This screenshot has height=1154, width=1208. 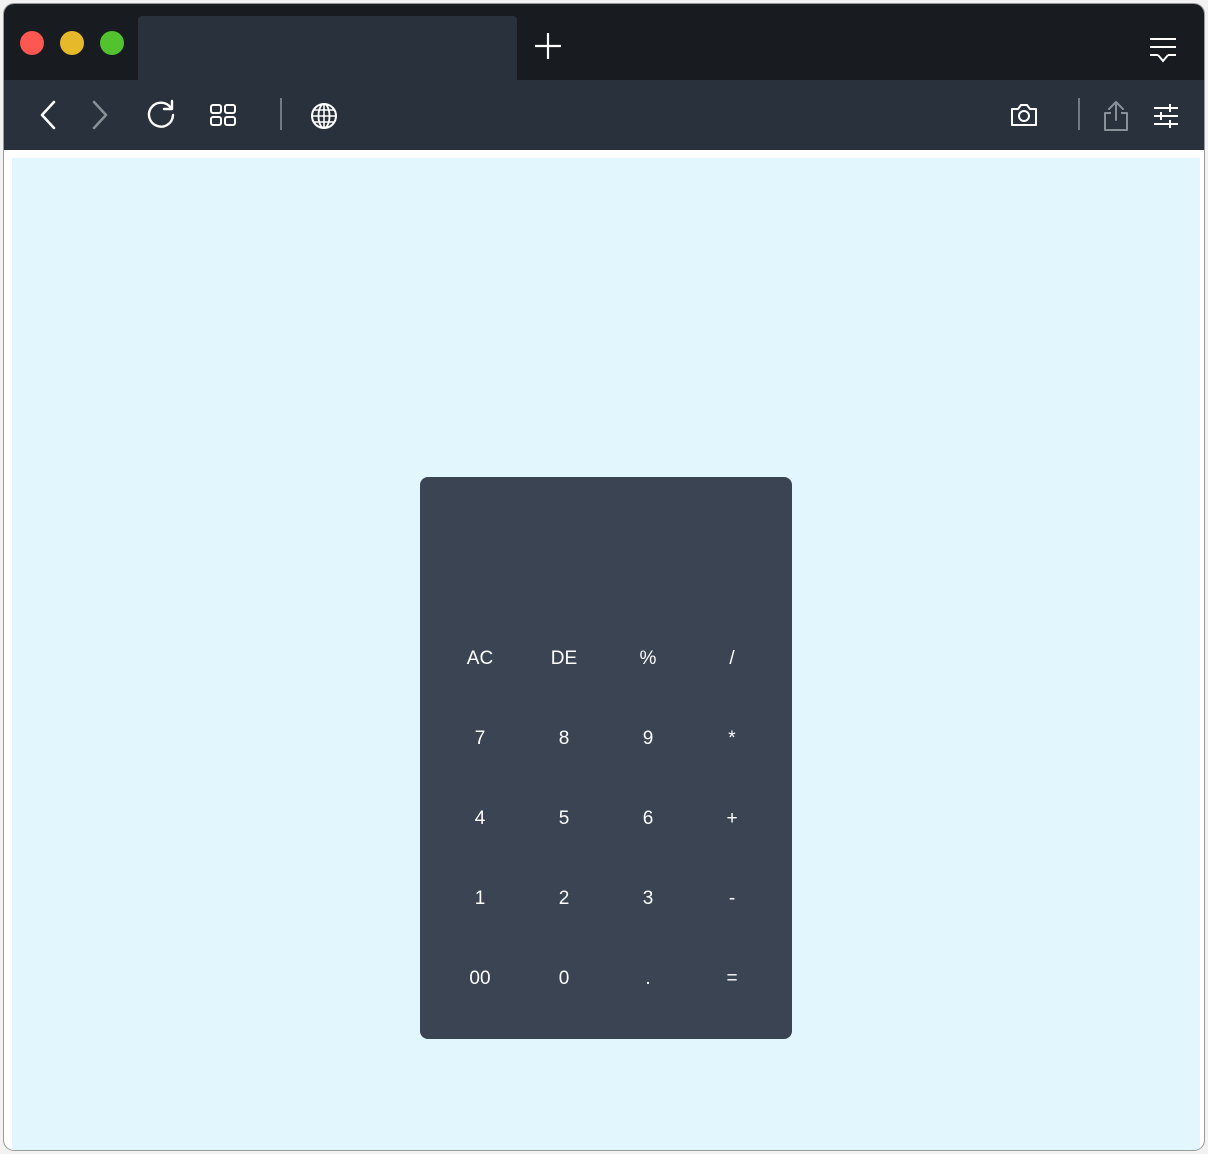 I want to click on calculator-key: 1, so click(x=480, y=899).